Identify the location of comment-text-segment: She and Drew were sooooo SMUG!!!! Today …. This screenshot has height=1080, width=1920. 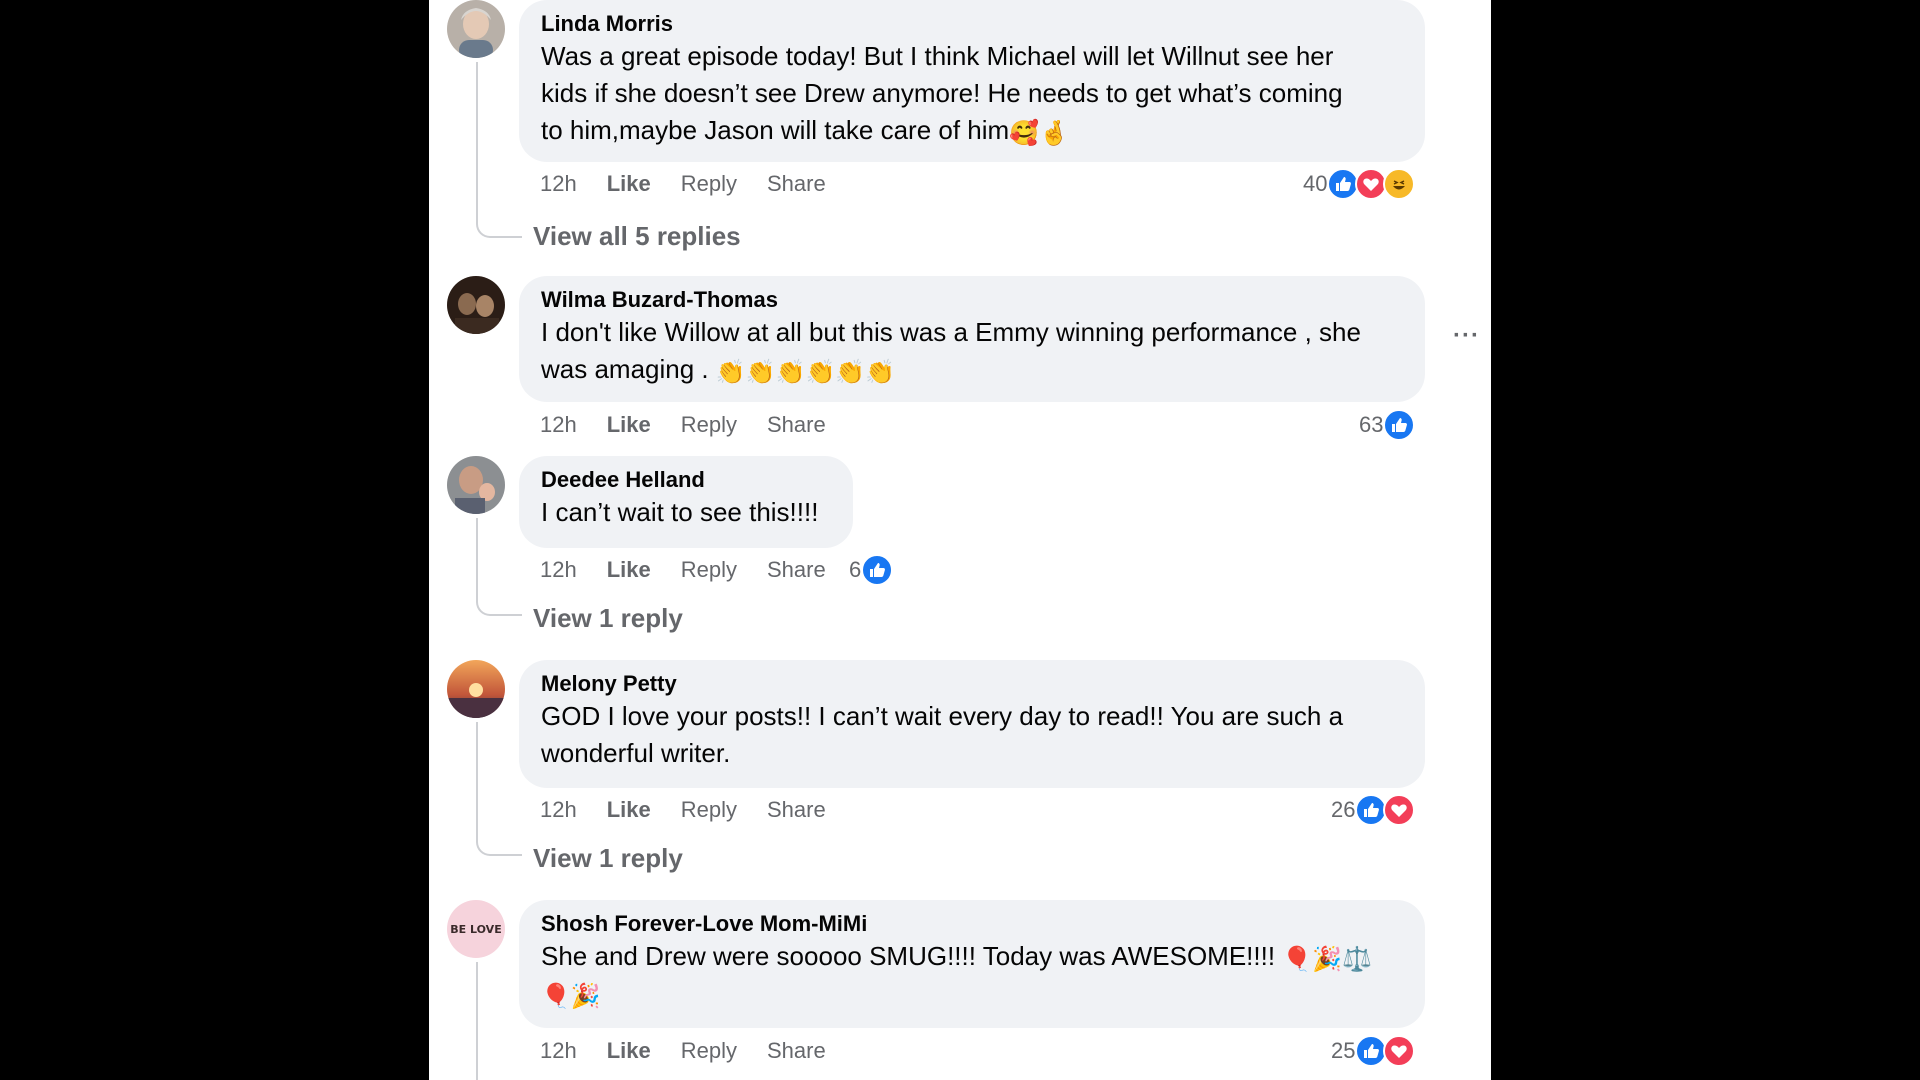
(912, 956).